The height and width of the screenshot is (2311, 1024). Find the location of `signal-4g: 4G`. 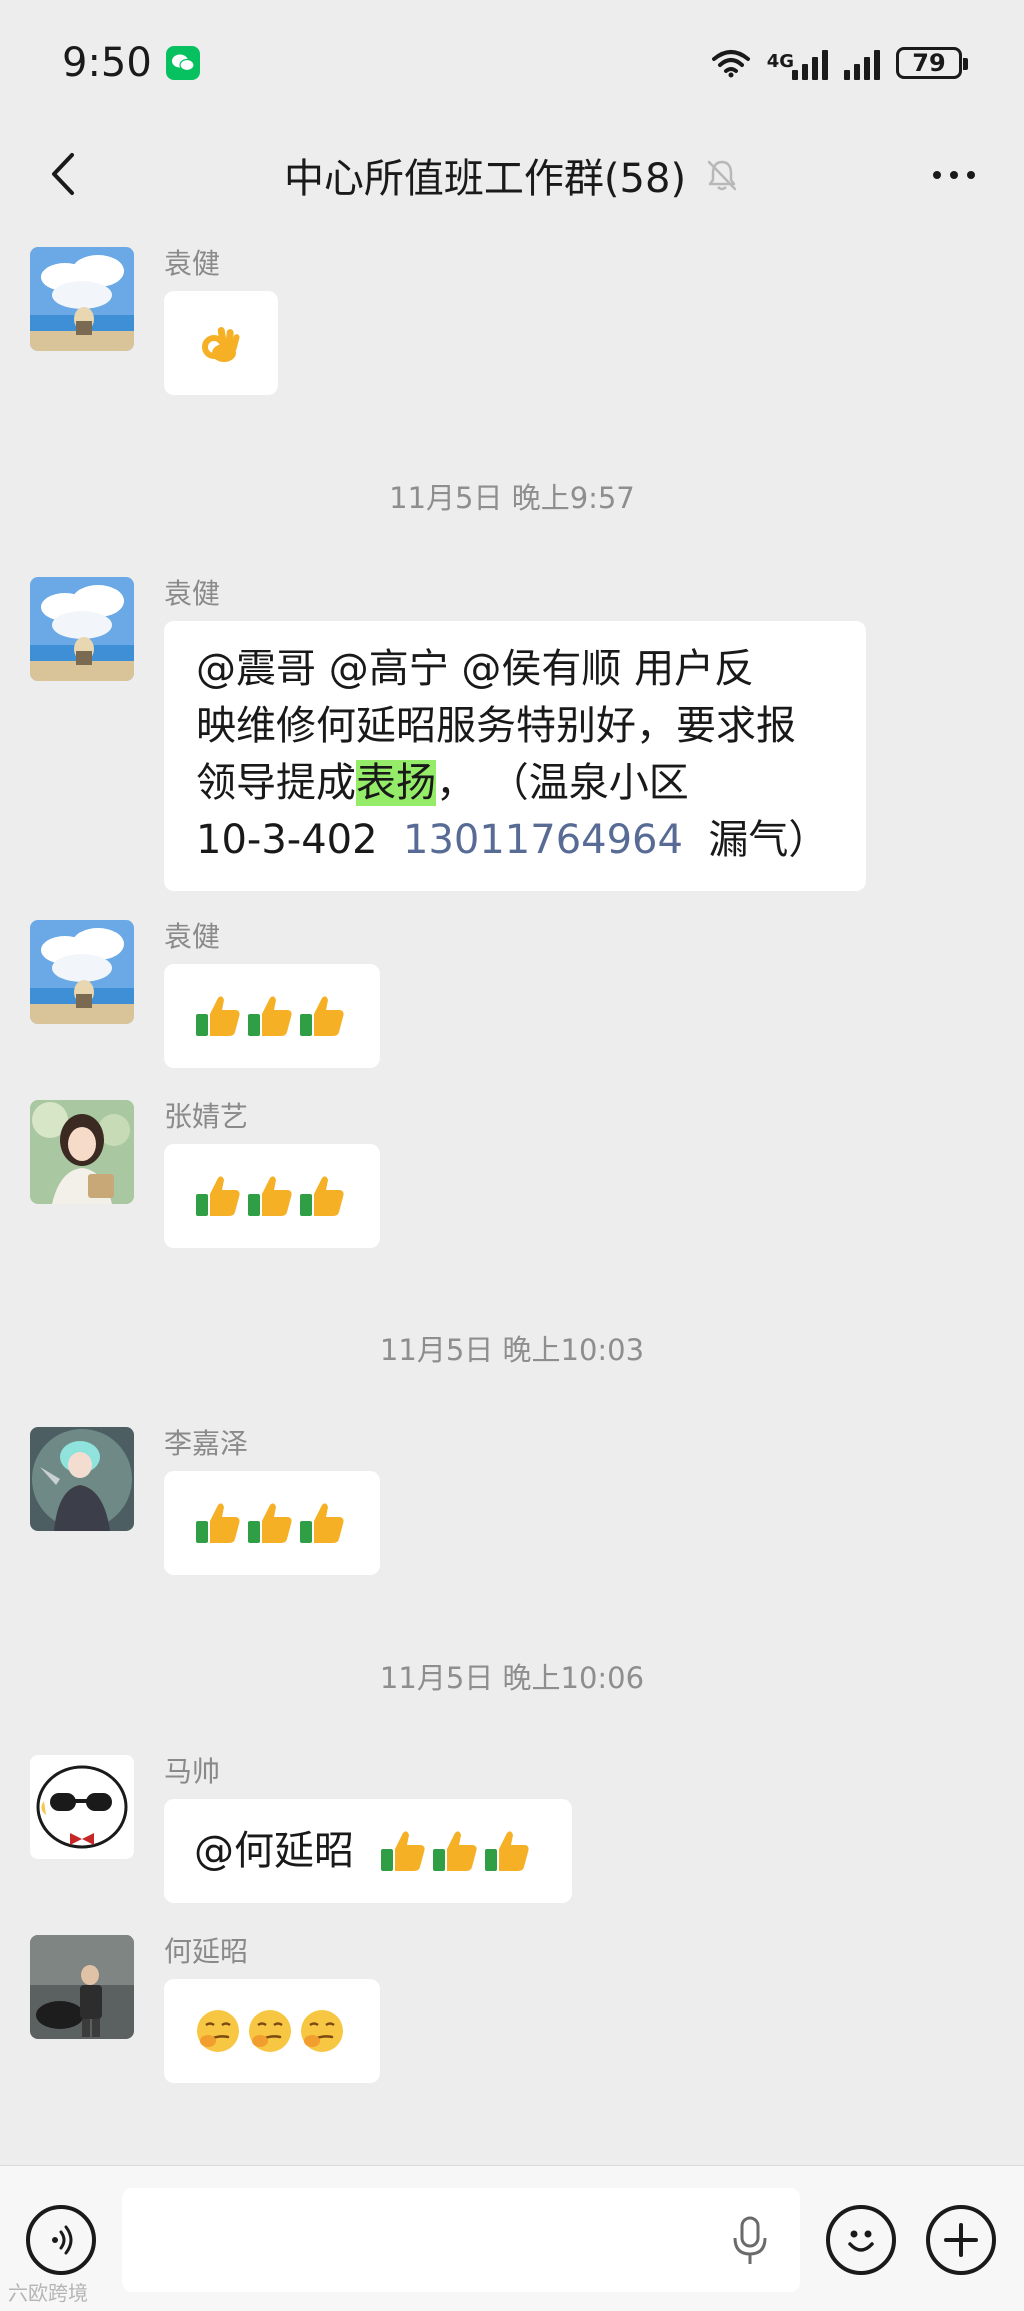

signal-4g: 4G is located at coordinates (797, 63).